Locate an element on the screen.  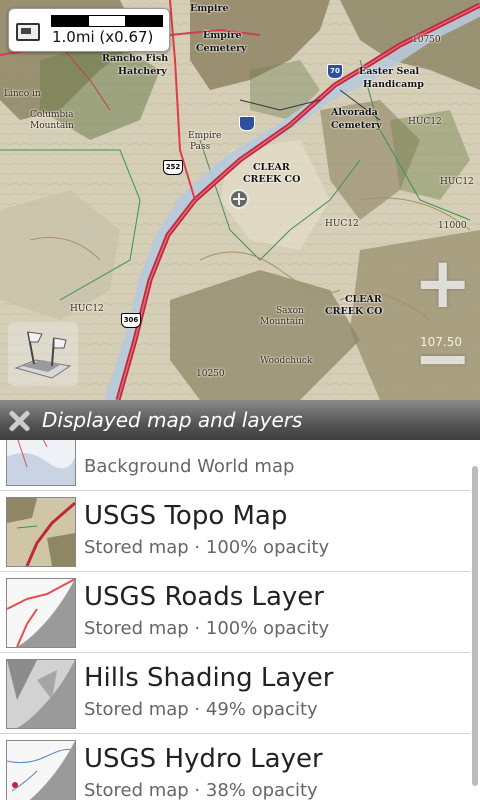
map-label-columbia: Columbia is located at coordinates (52, 115).